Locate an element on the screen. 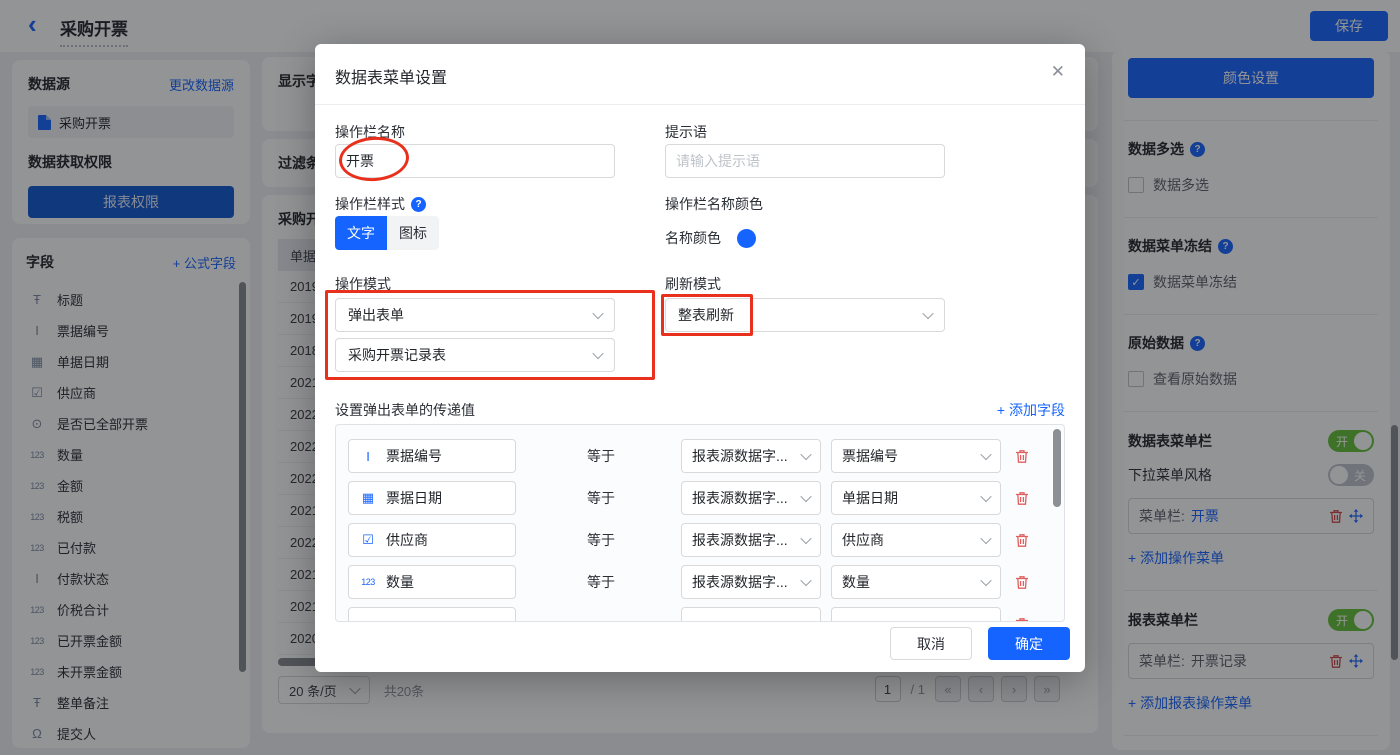 This screenshot has width=1400, height=755. transfer-field-label: 数量 is located at coordinates (400, 582).